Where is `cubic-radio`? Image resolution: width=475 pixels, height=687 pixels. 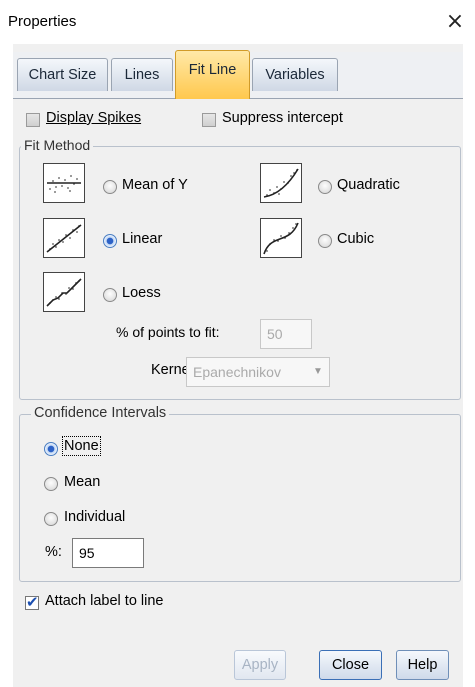 cubic-radio is located at coordinates (325, 241).